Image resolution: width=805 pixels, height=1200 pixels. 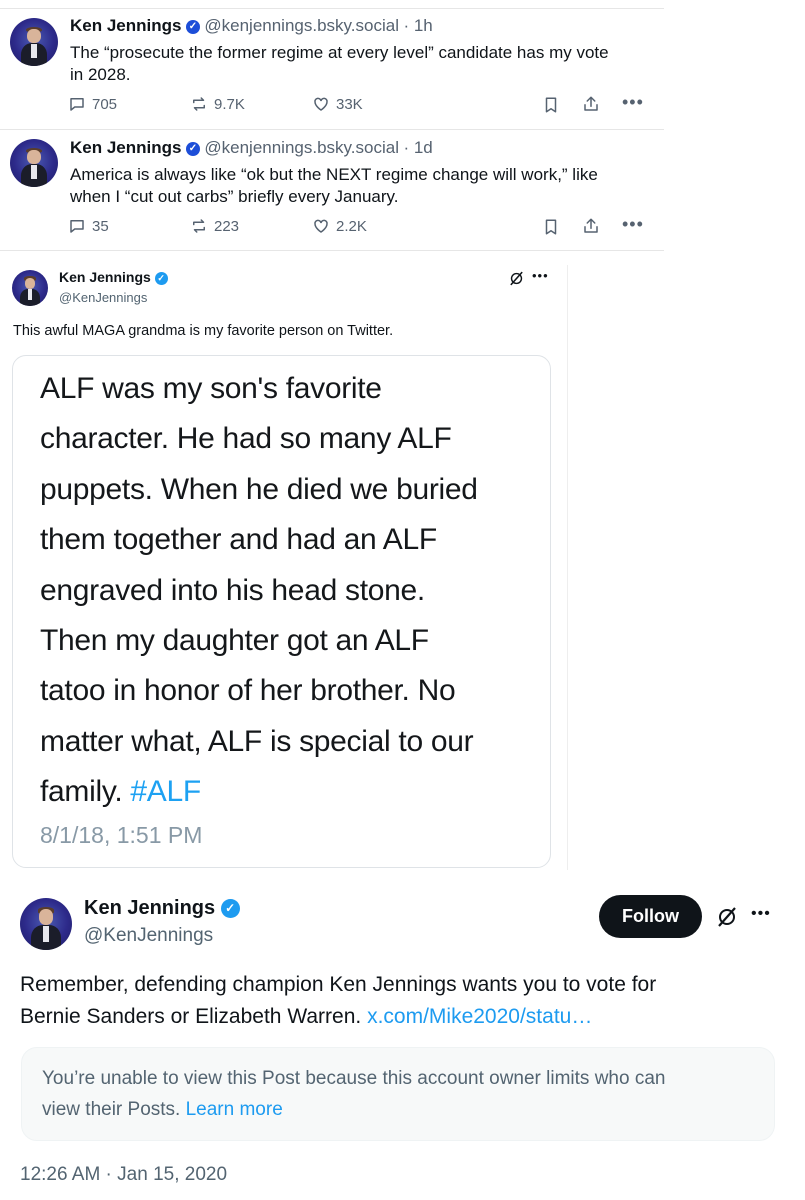 What do you see at coordinates (290, 792) in the screenshot?
I see `image-text-line: family. #ALF` at bounding box center [290, 792].